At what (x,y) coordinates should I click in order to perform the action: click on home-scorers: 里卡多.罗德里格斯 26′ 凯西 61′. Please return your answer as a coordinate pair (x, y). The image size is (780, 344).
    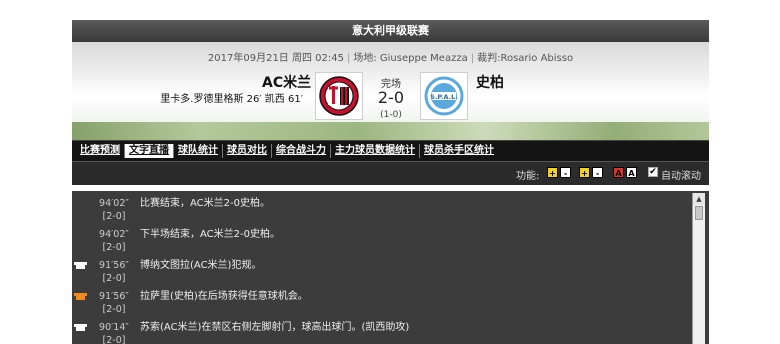
    Looking at the image, I should click on (231, 99).